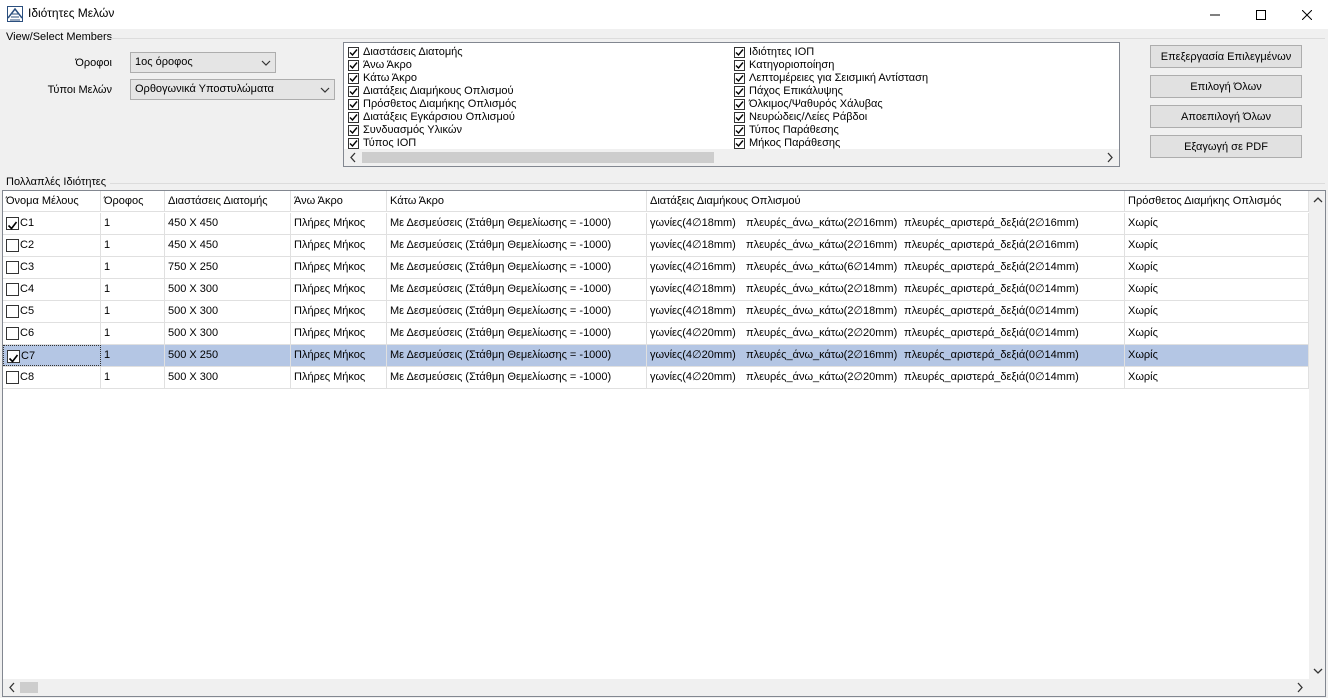  I want to click on floors-dropdown: 1ος όροφος, so click(203, 62).